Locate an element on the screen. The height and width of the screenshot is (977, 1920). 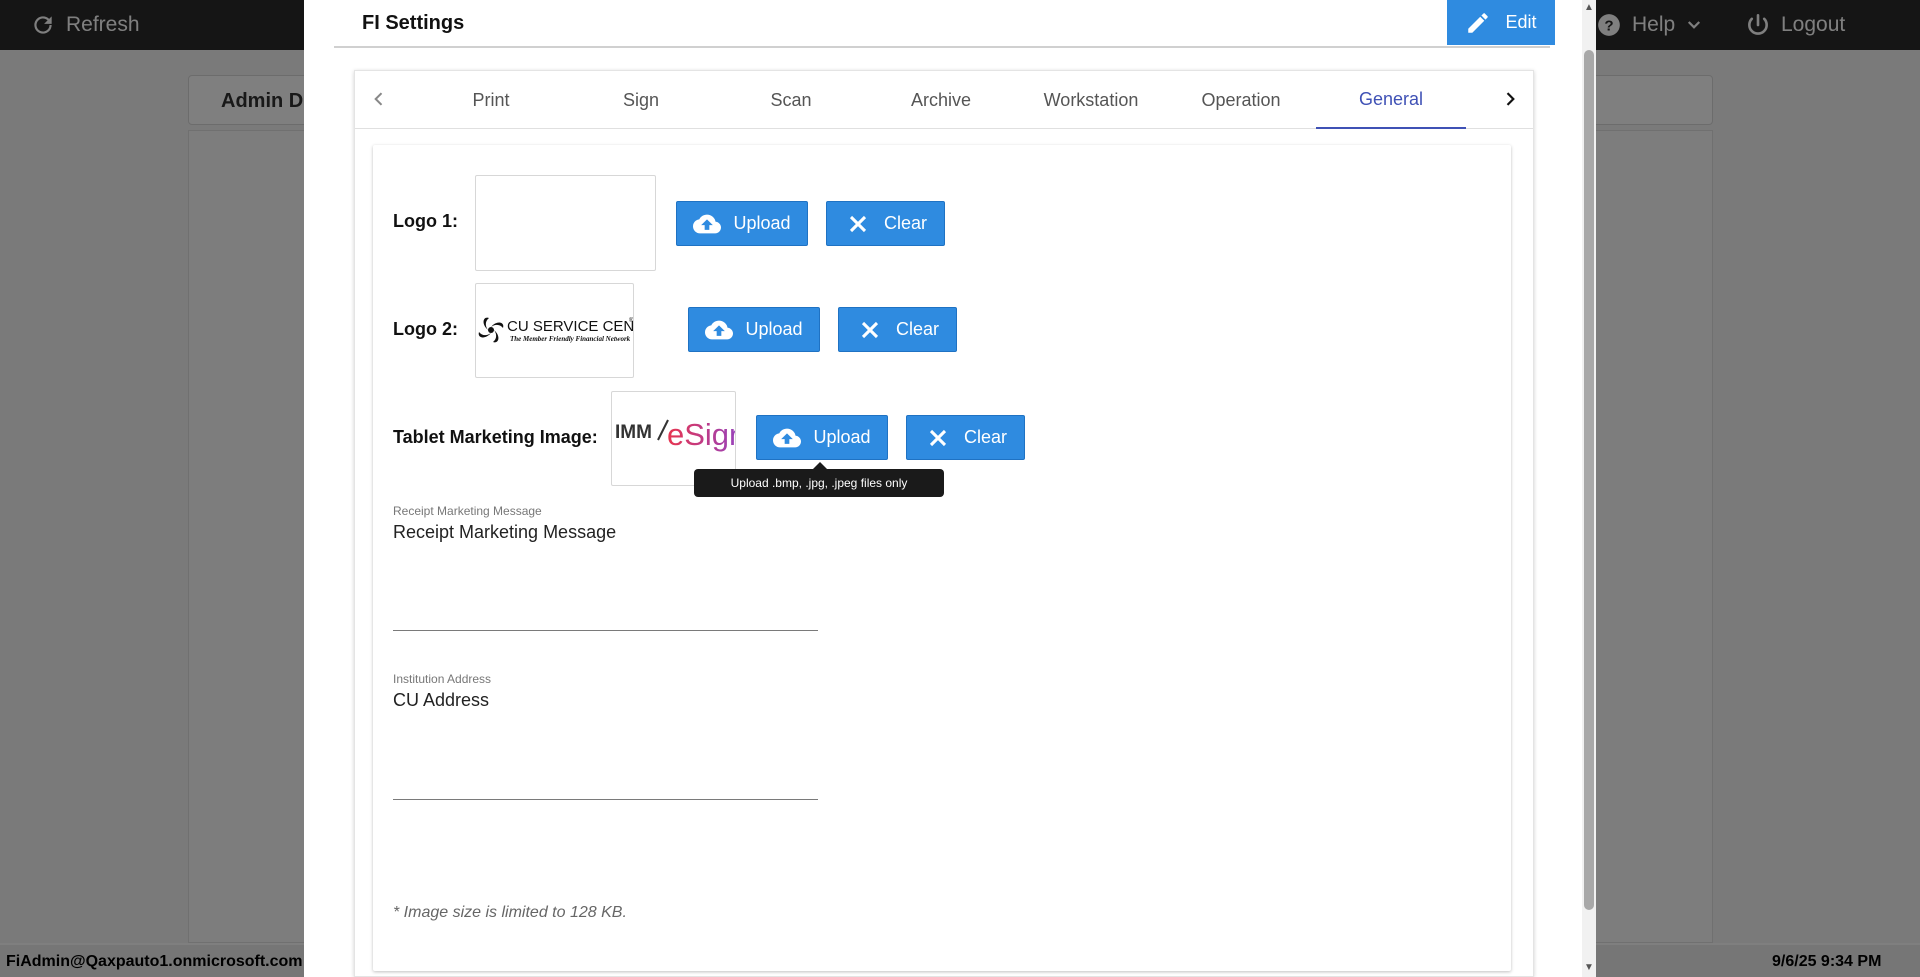
tabs-scroll-right-button is located at coordinates (1510, 99).